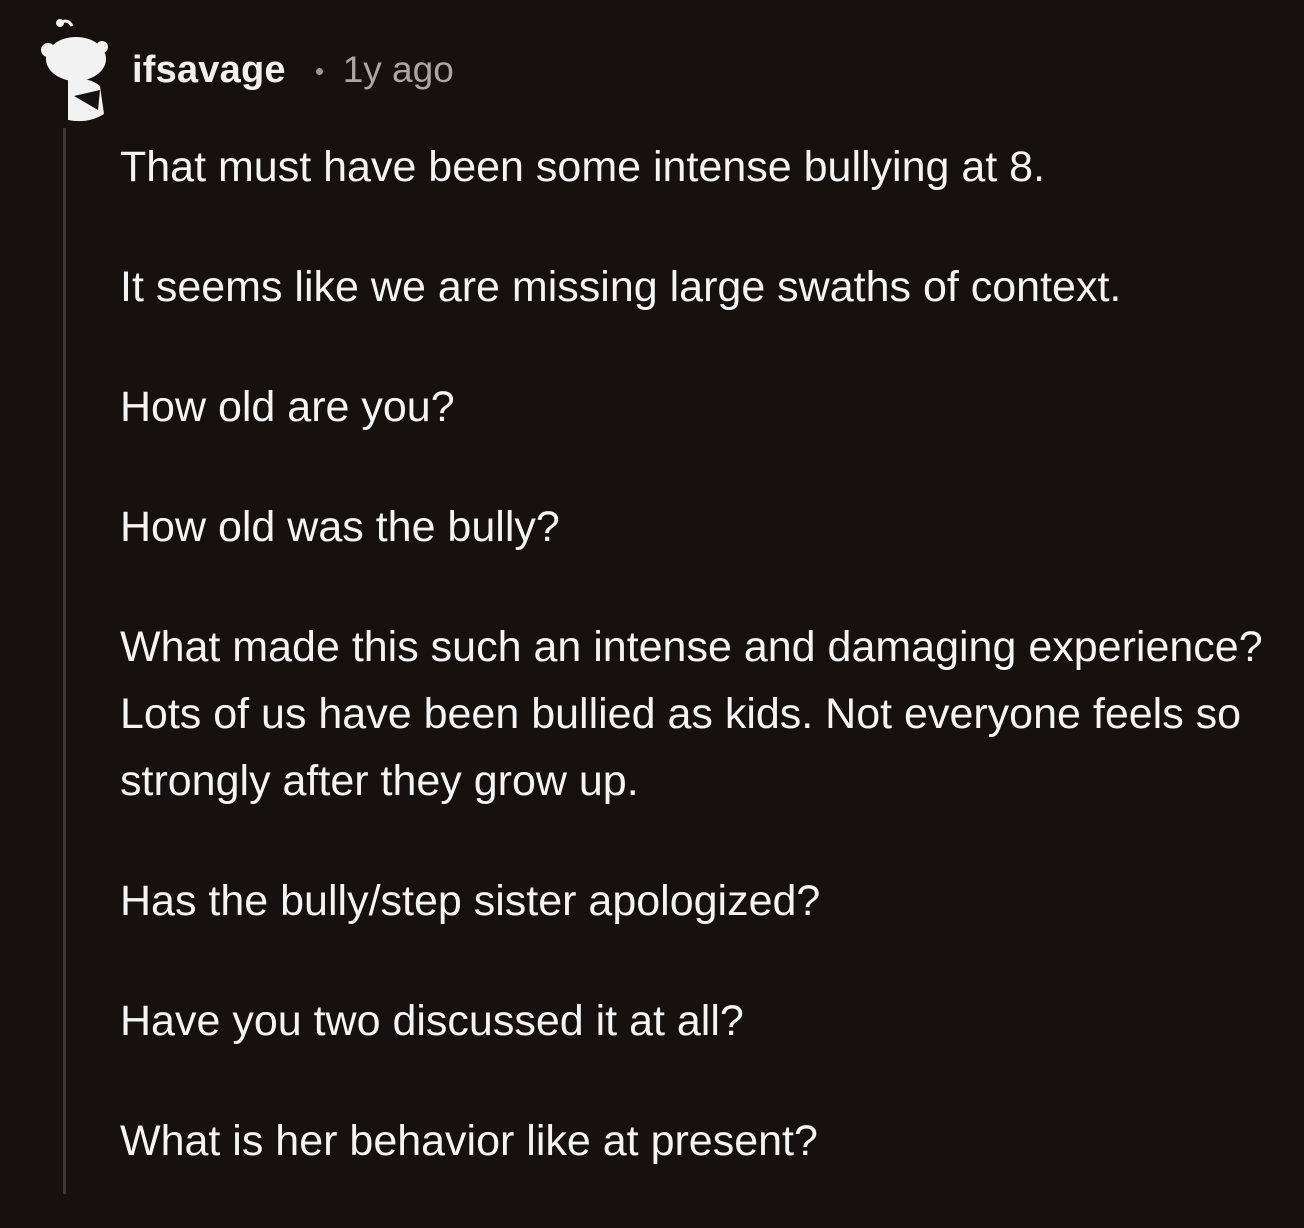 The image size is (1304, 1228). Describe the element at coordinates (469, 1141) in the screenshot. I see `comment-paragraph: What is her behavior like at present?` at that location.